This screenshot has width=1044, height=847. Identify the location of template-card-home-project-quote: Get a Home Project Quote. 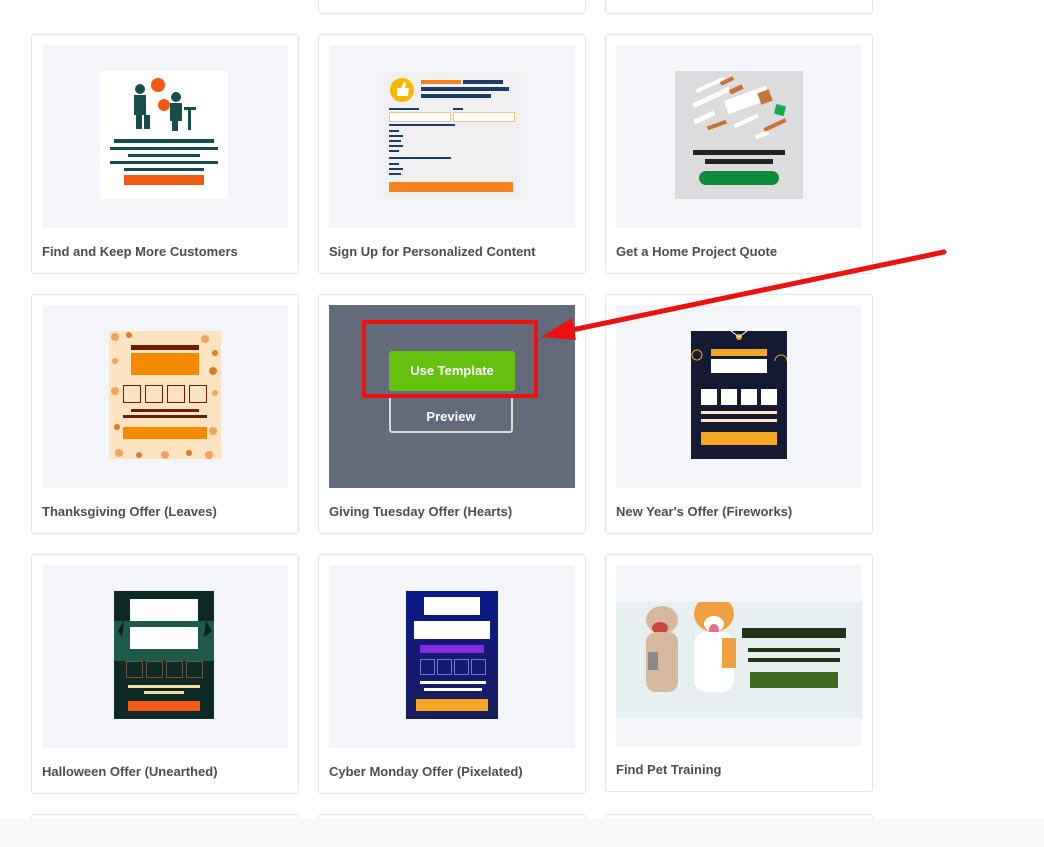
(739, 154).